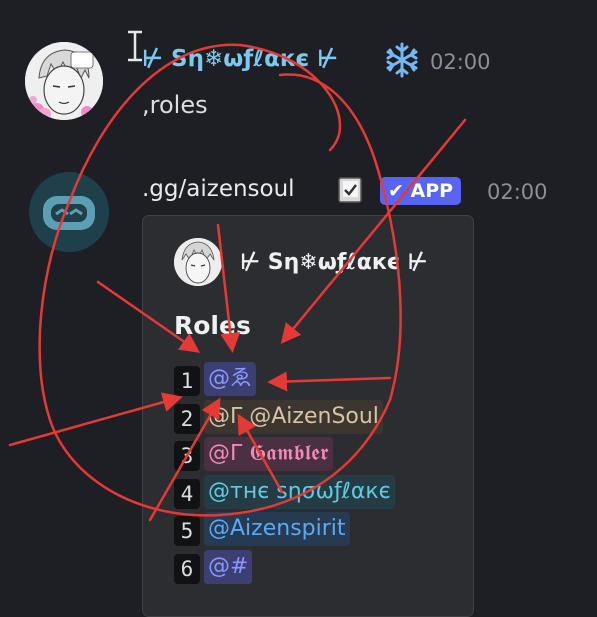 The height and width of the screenshot is (617, 597). Describe the element at coordinates (293, 416) in the screenshot. I see `role-mention: @ᒥ @AizenSoul` at that location.